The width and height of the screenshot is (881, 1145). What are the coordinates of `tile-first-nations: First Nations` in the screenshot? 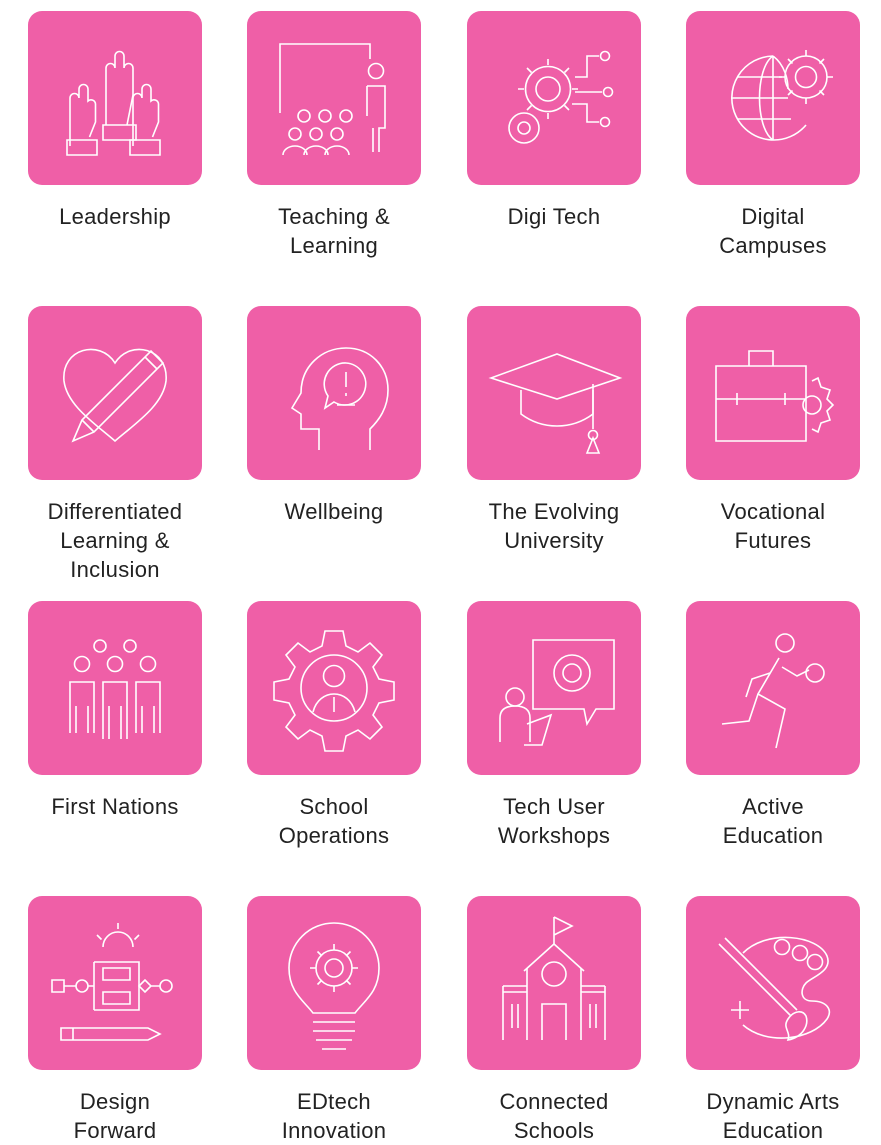 It's located at (115, 711).